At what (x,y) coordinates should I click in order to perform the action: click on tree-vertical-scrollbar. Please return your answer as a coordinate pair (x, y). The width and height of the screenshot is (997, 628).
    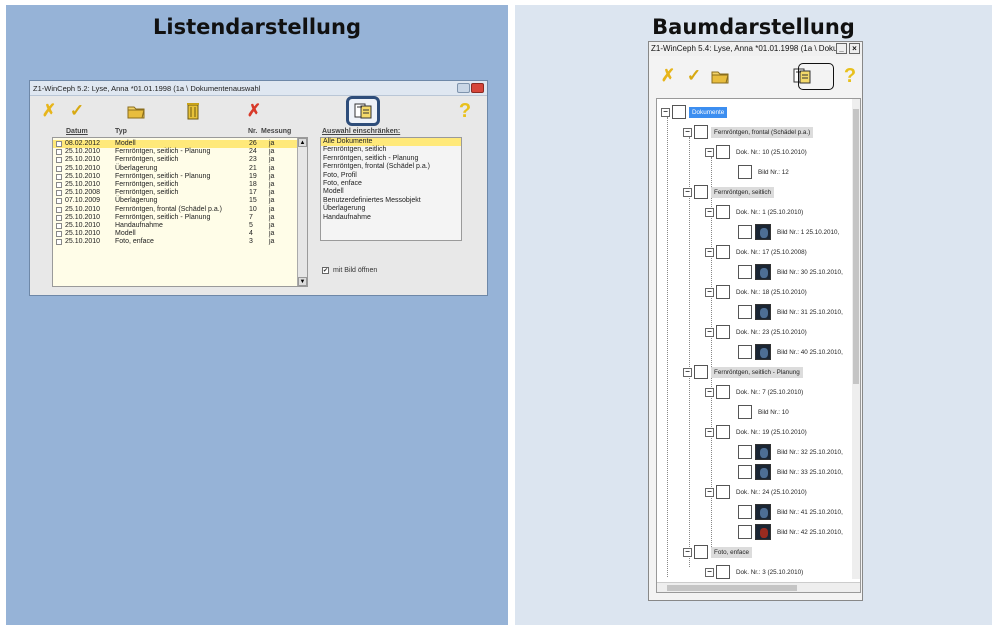
    Looking at the image, I should click on (856, 339).